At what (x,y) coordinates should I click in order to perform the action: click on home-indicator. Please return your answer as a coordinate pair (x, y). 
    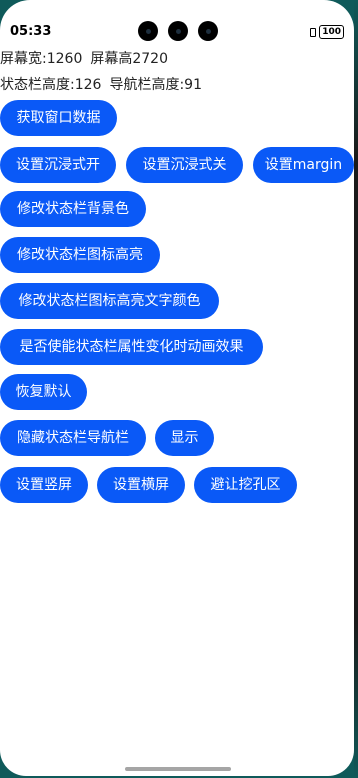
    Looking at the image, I should click on (178, 769).